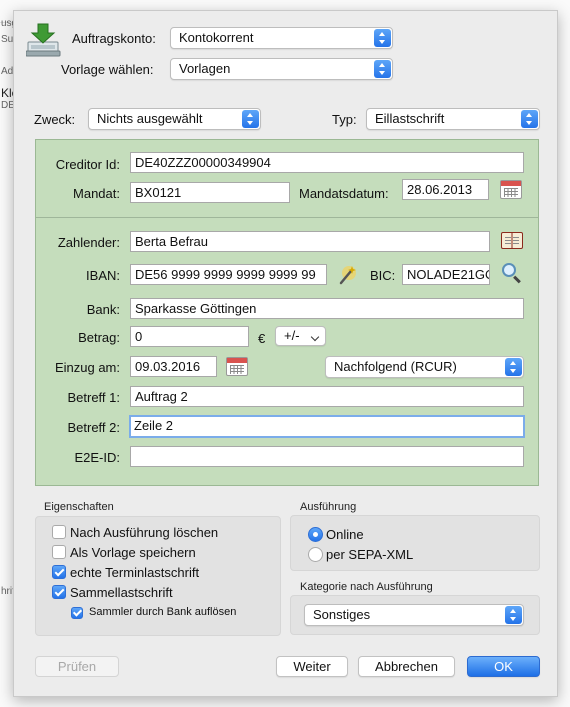 The width and height of the screenshot is (570, 707). I want to click on check-button: Prüfen, so click(77, 666).